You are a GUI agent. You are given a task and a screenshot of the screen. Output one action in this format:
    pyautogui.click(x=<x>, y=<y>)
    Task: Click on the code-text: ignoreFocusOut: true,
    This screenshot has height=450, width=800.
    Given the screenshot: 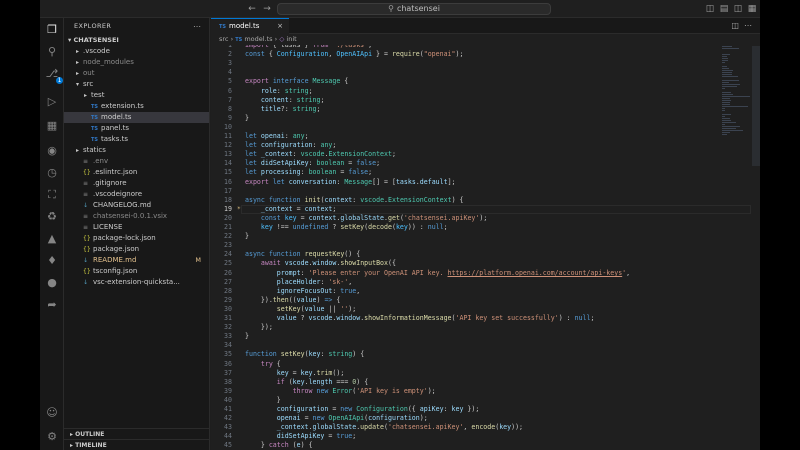 What is the action you would take?
    pyautogui.click(x=318, y=291)
    